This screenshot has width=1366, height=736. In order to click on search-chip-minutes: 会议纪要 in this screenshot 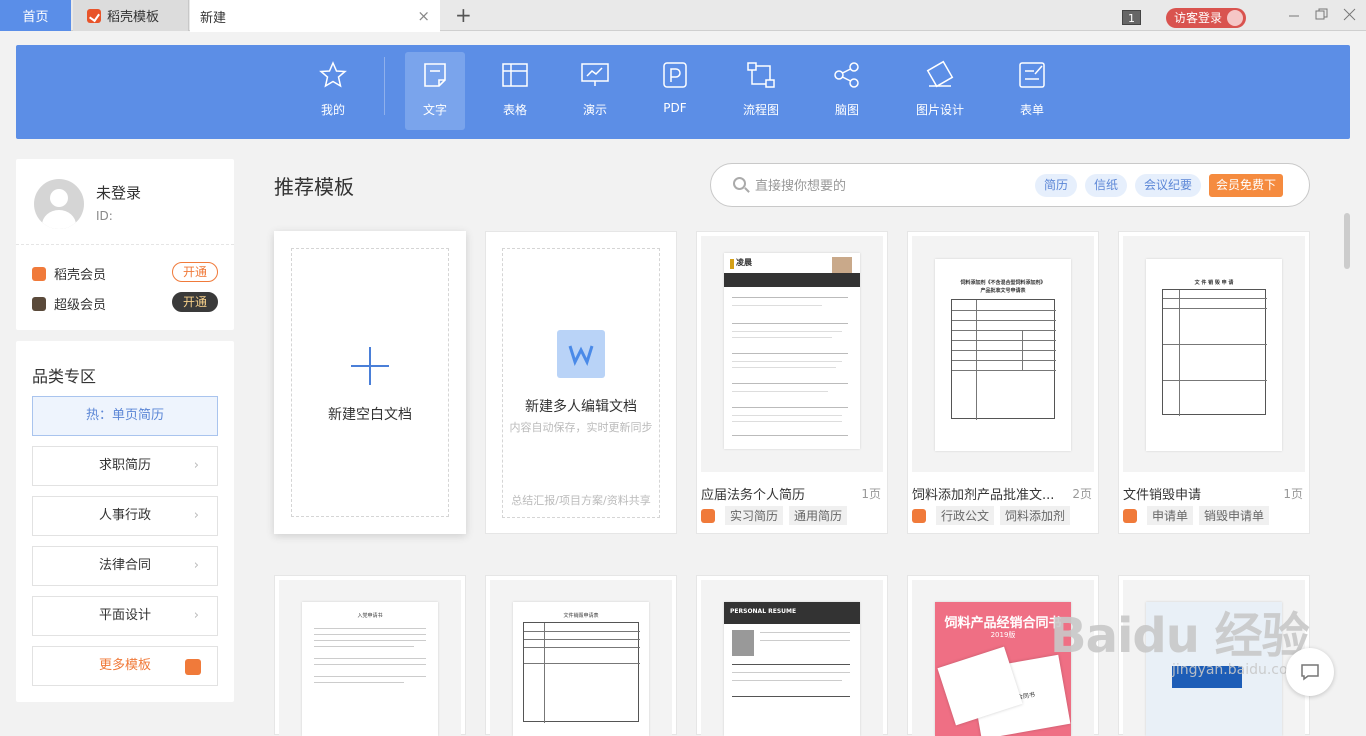, I will do `click(1168, 185)`.